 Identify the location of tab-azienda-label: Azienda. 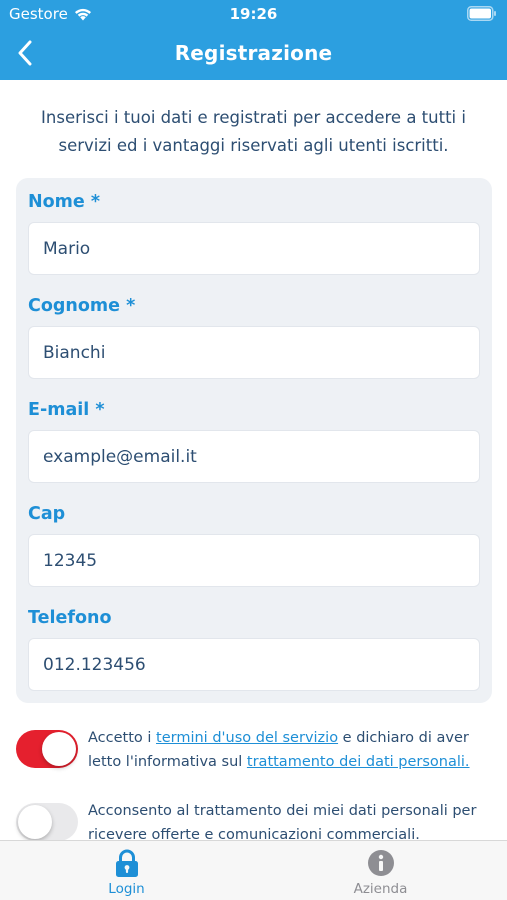
(380, 889).